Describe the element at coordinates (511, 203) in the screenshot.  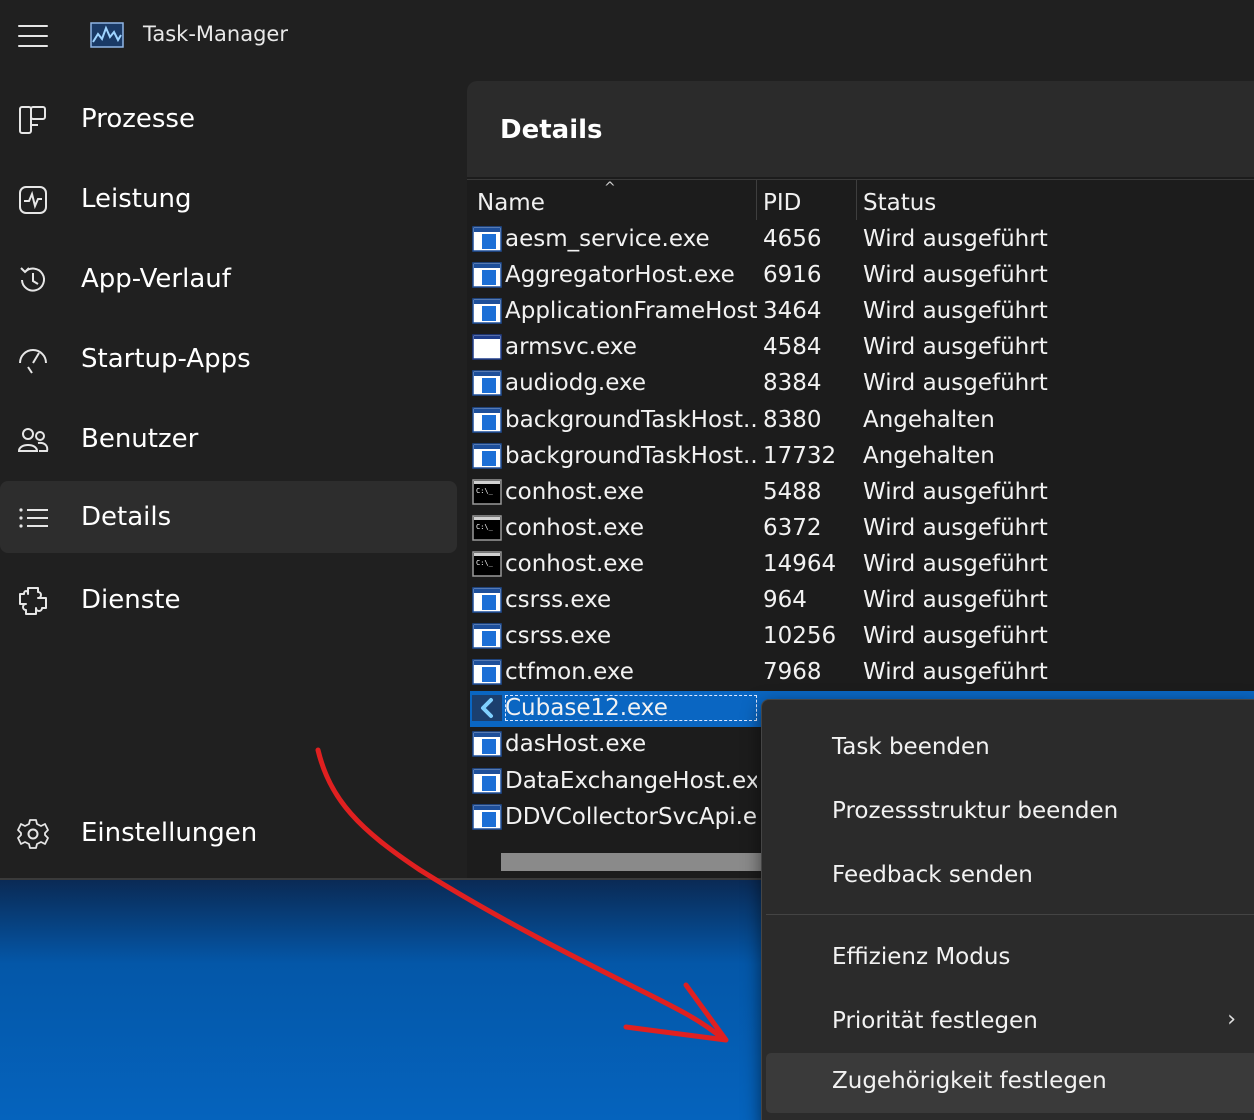
I see `column-header-name: Name` at that location.